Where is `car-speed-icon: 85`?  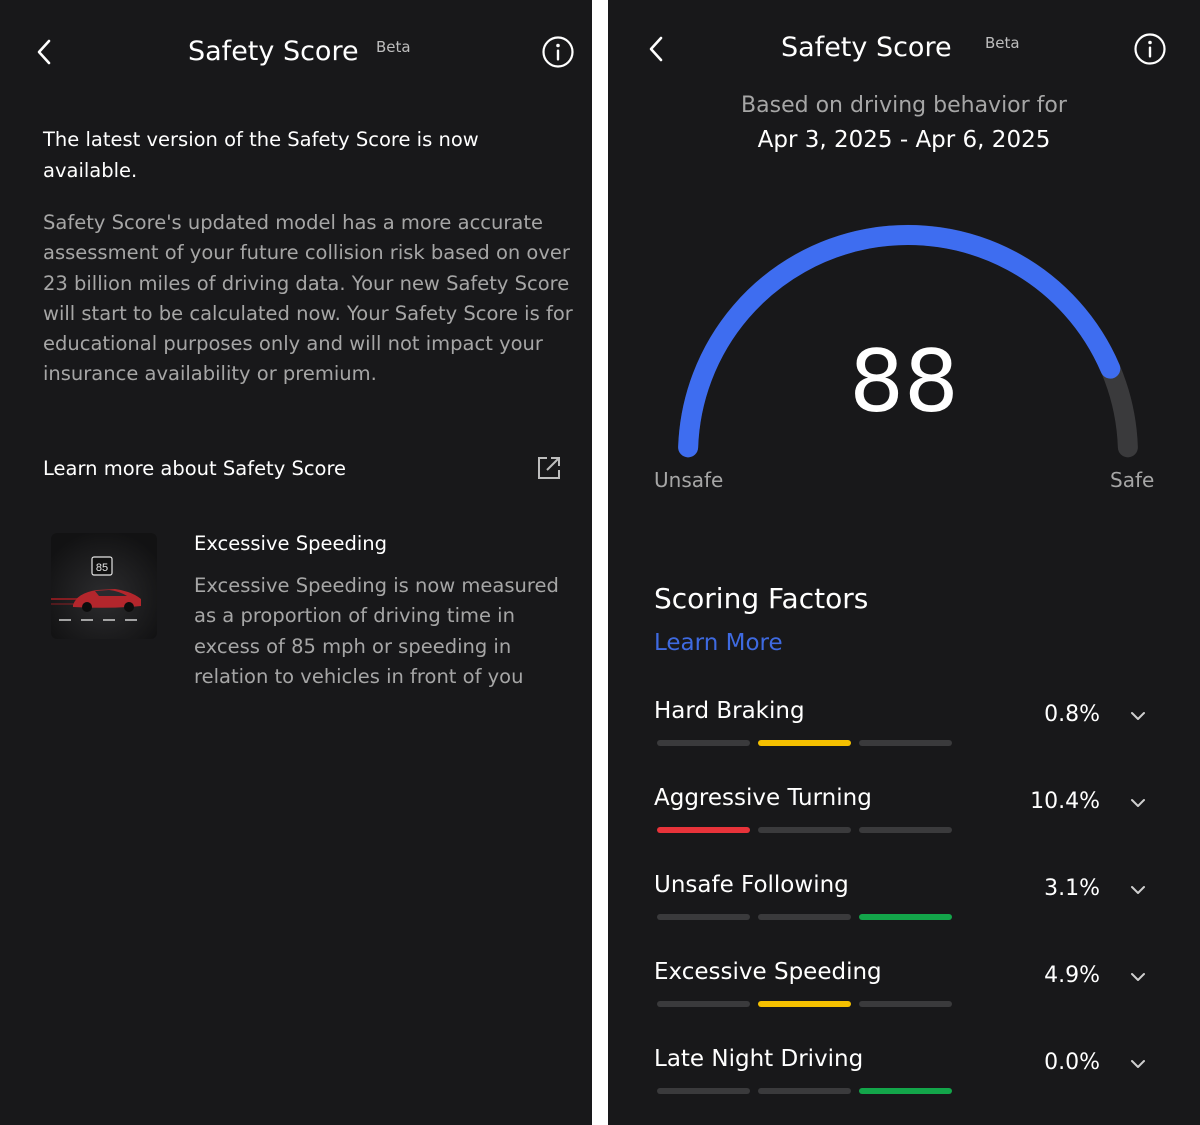 car-speed-icon: 85 is located at coordinates (96, 588).